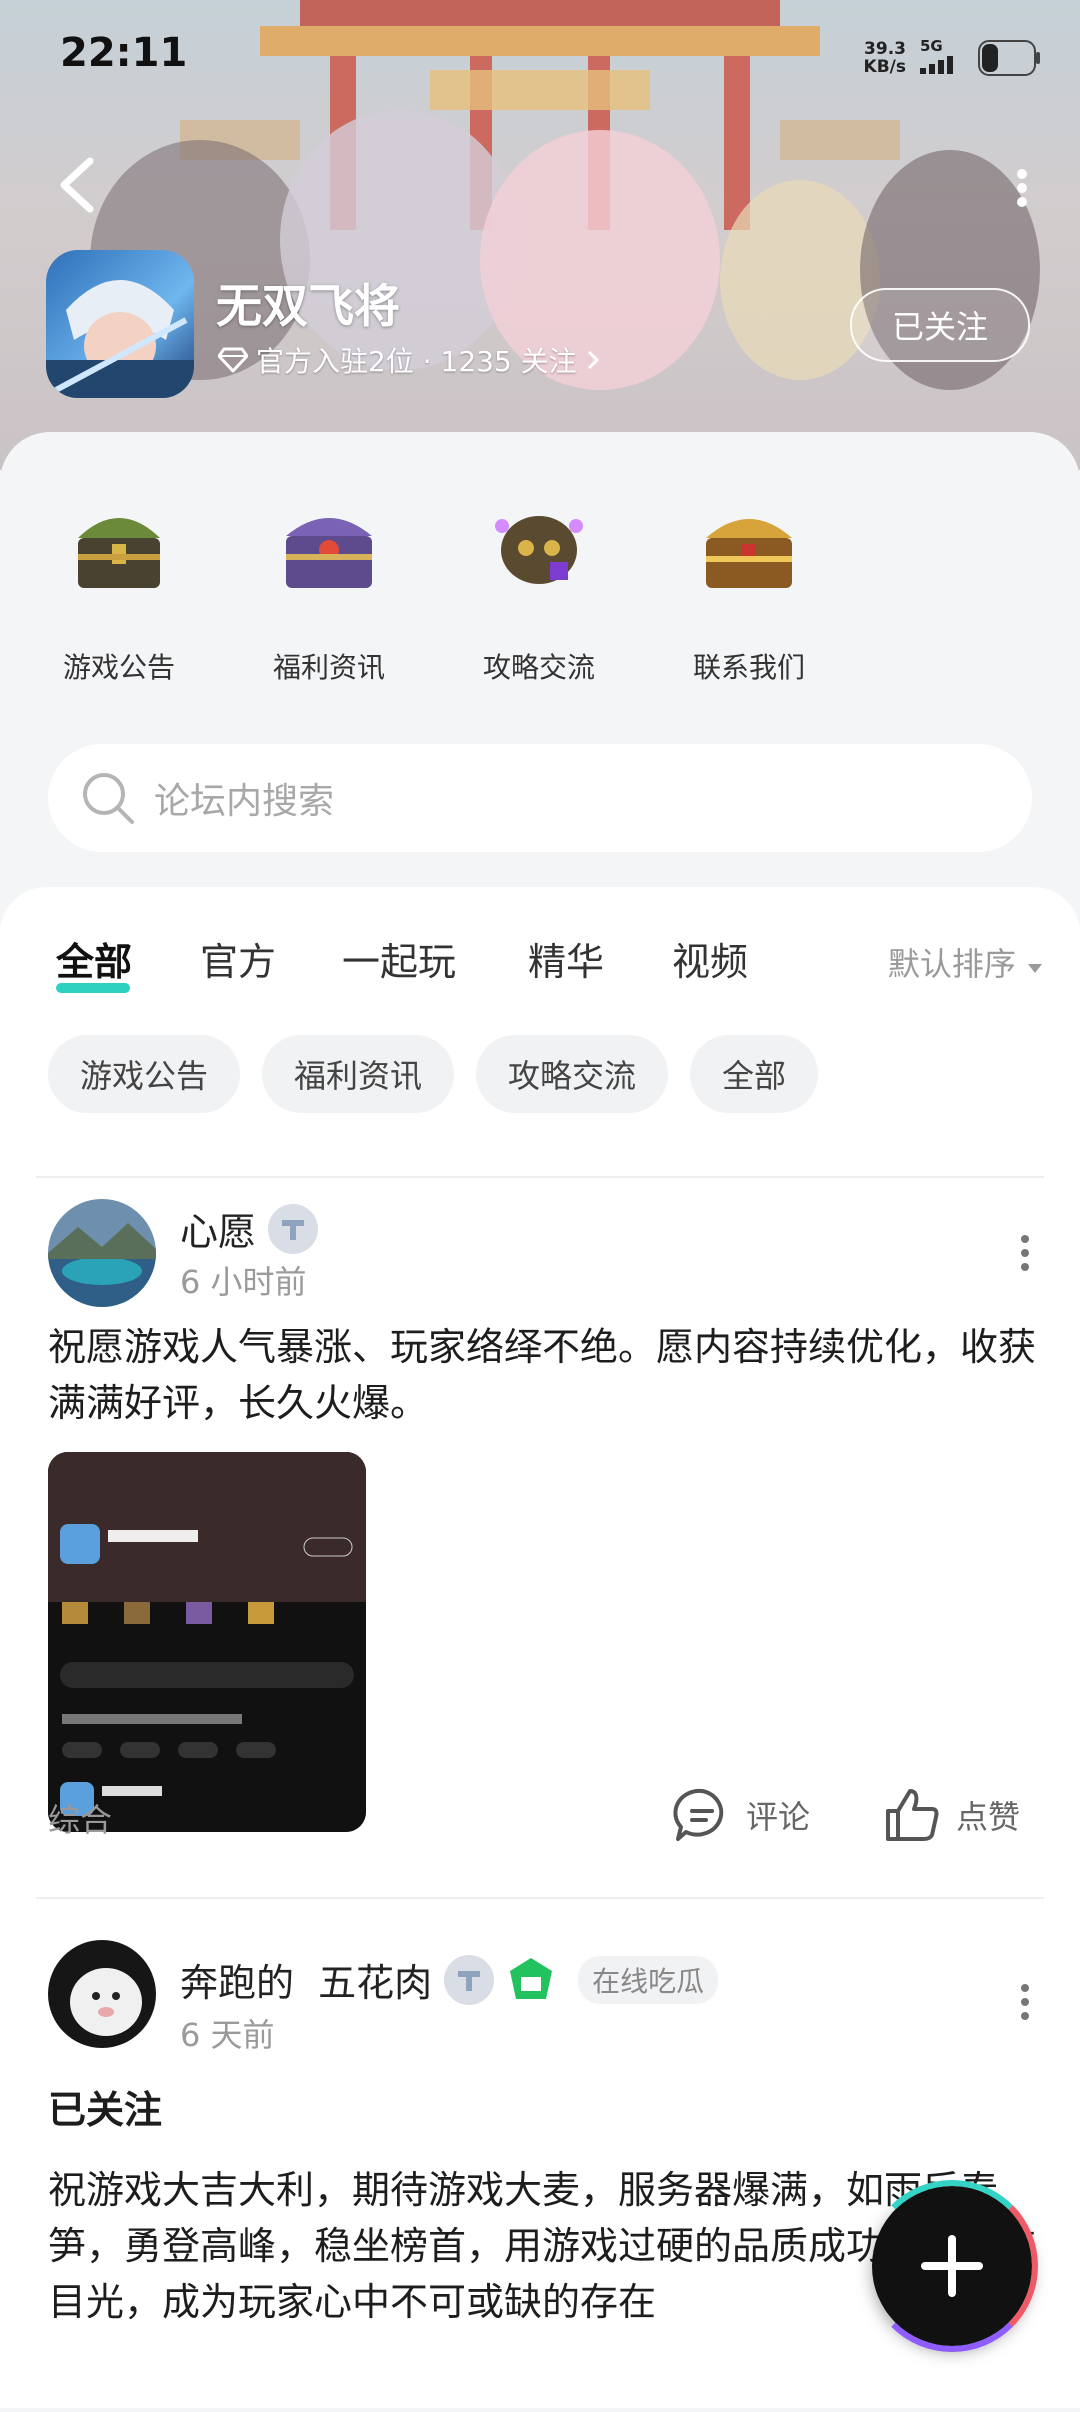 The image size is (1080, 2412). What do you see at coordinates (119, 553) in the screenshot?
I see `chest-green-icon` at bounding box center [119, 553].